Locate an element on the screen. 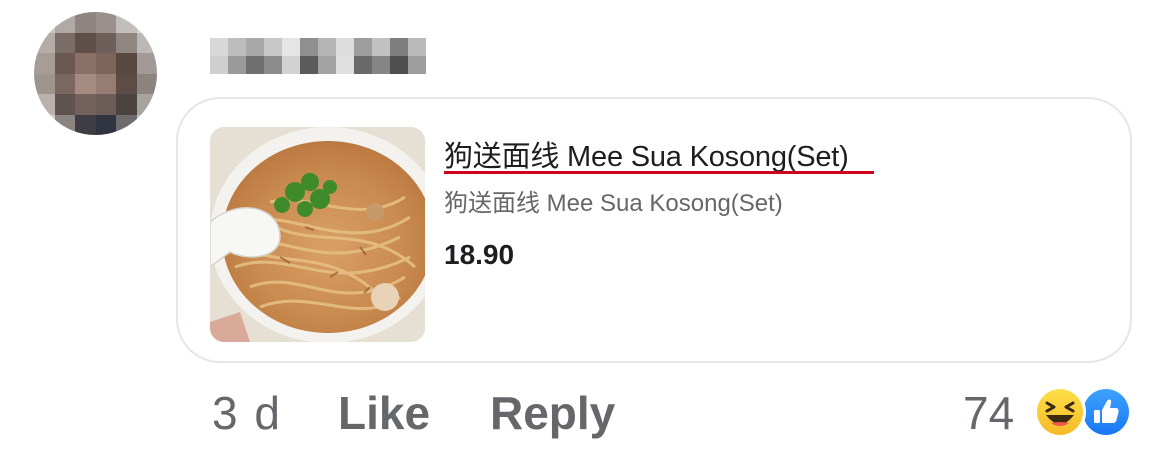 This screenshot has height=455, width=1170. commenter-name is located at coordinates (318, 56).